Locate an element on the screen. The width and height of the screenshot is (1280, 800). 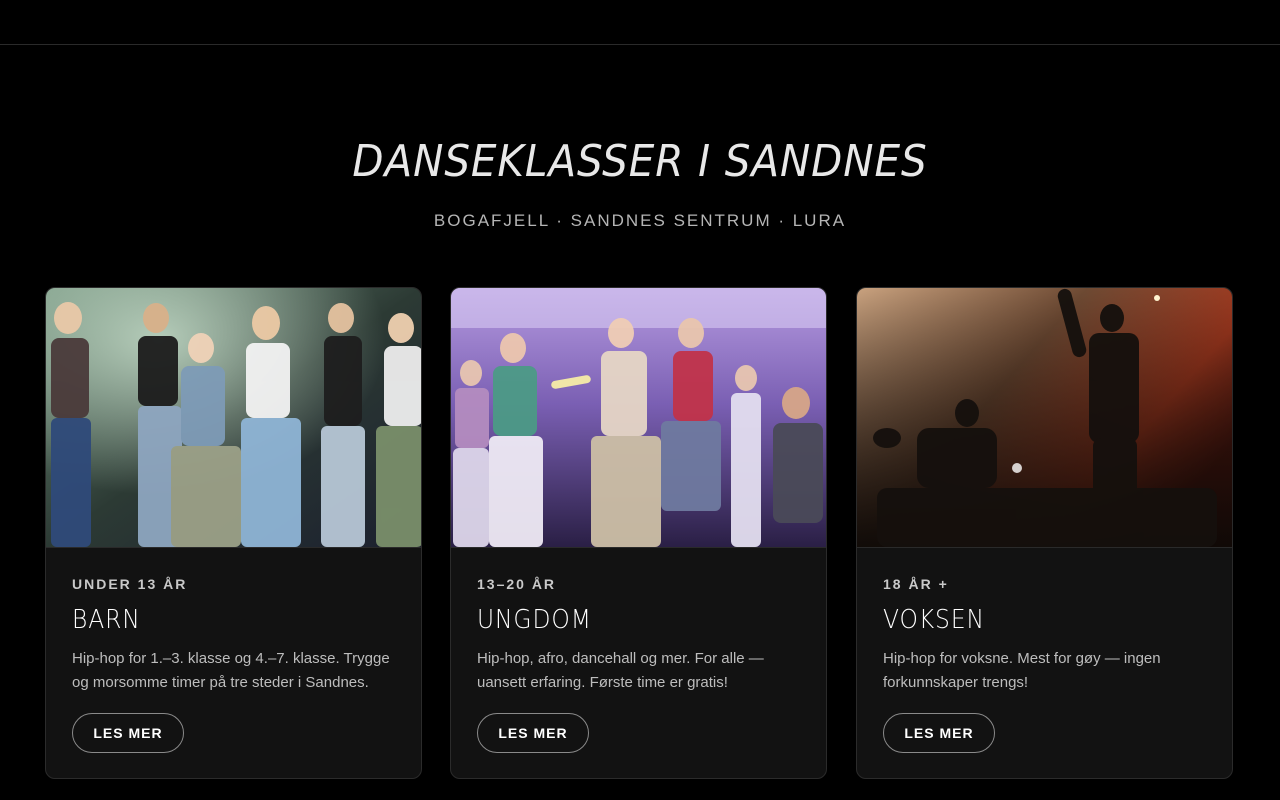
les-mer-button-ungdom: LES MER is located at coordinates (533, 733).